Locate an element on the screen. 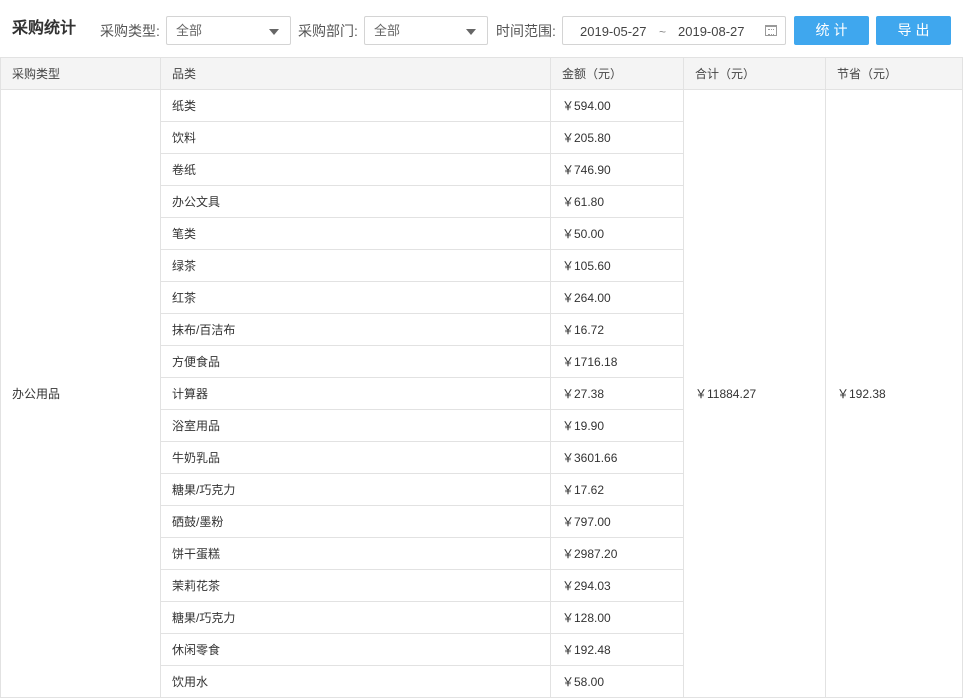  cell-category: 浴室用品 is located at coordinates (355, 425).